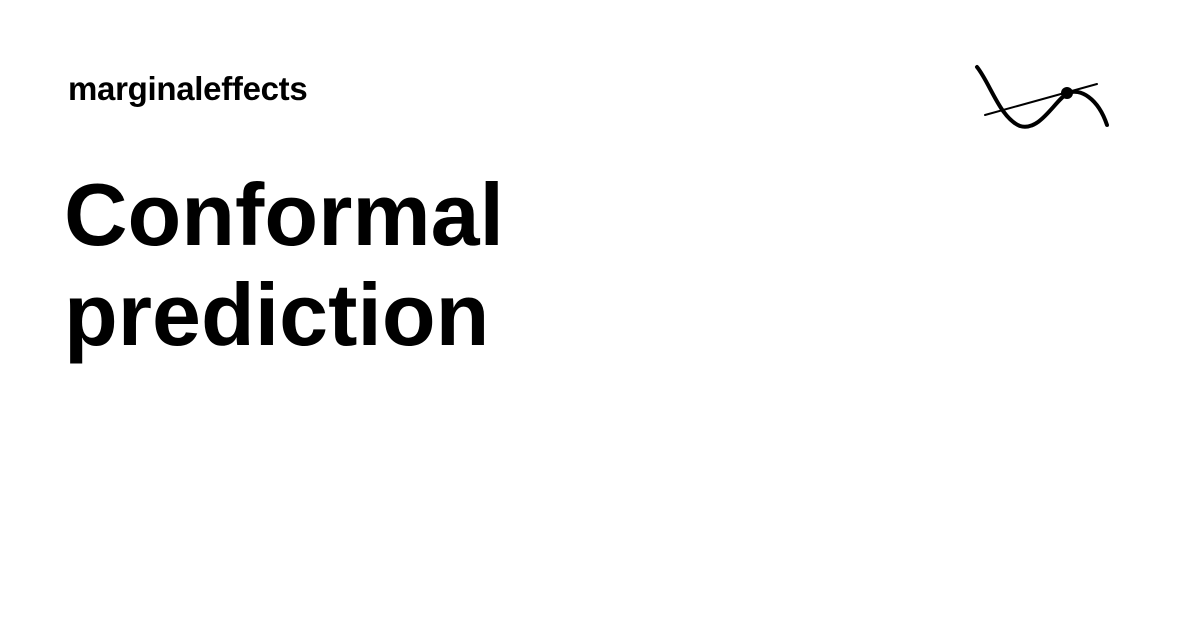 The image size is (1200, 630). Describe the element at coordinates (1067, 93) in the screenshot. I see `logo-tangent-point` at that location.